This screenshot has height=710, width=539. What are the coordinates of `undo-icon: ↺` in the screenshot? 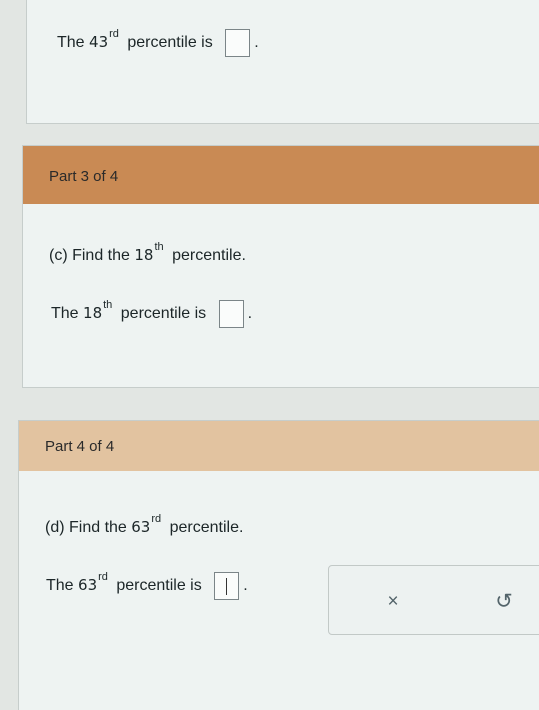 It's located at (504, 602).